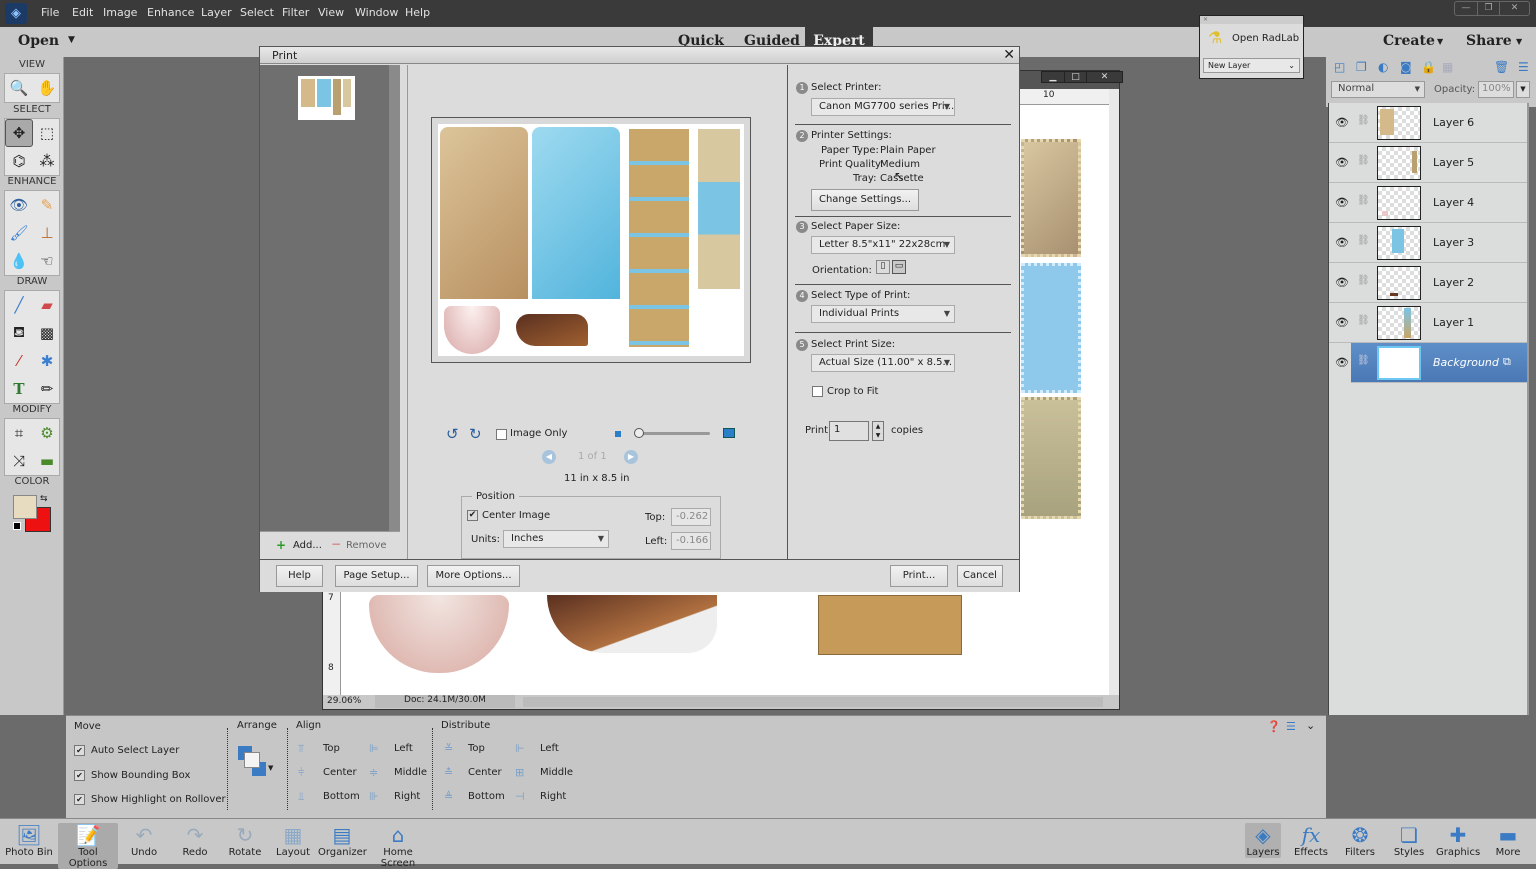 Image resolution: width=1536 pixels, height=869 pixels. I want to click on menu-layer: Layer, so click(216, 12).